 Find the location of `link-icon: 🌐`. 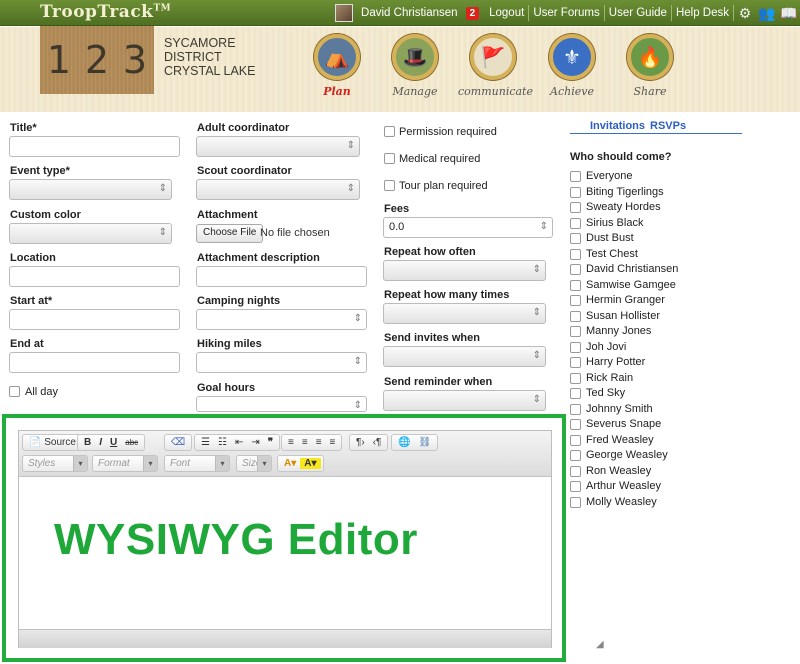

link-icon: 🌐 is located at coordinates (404, 442).